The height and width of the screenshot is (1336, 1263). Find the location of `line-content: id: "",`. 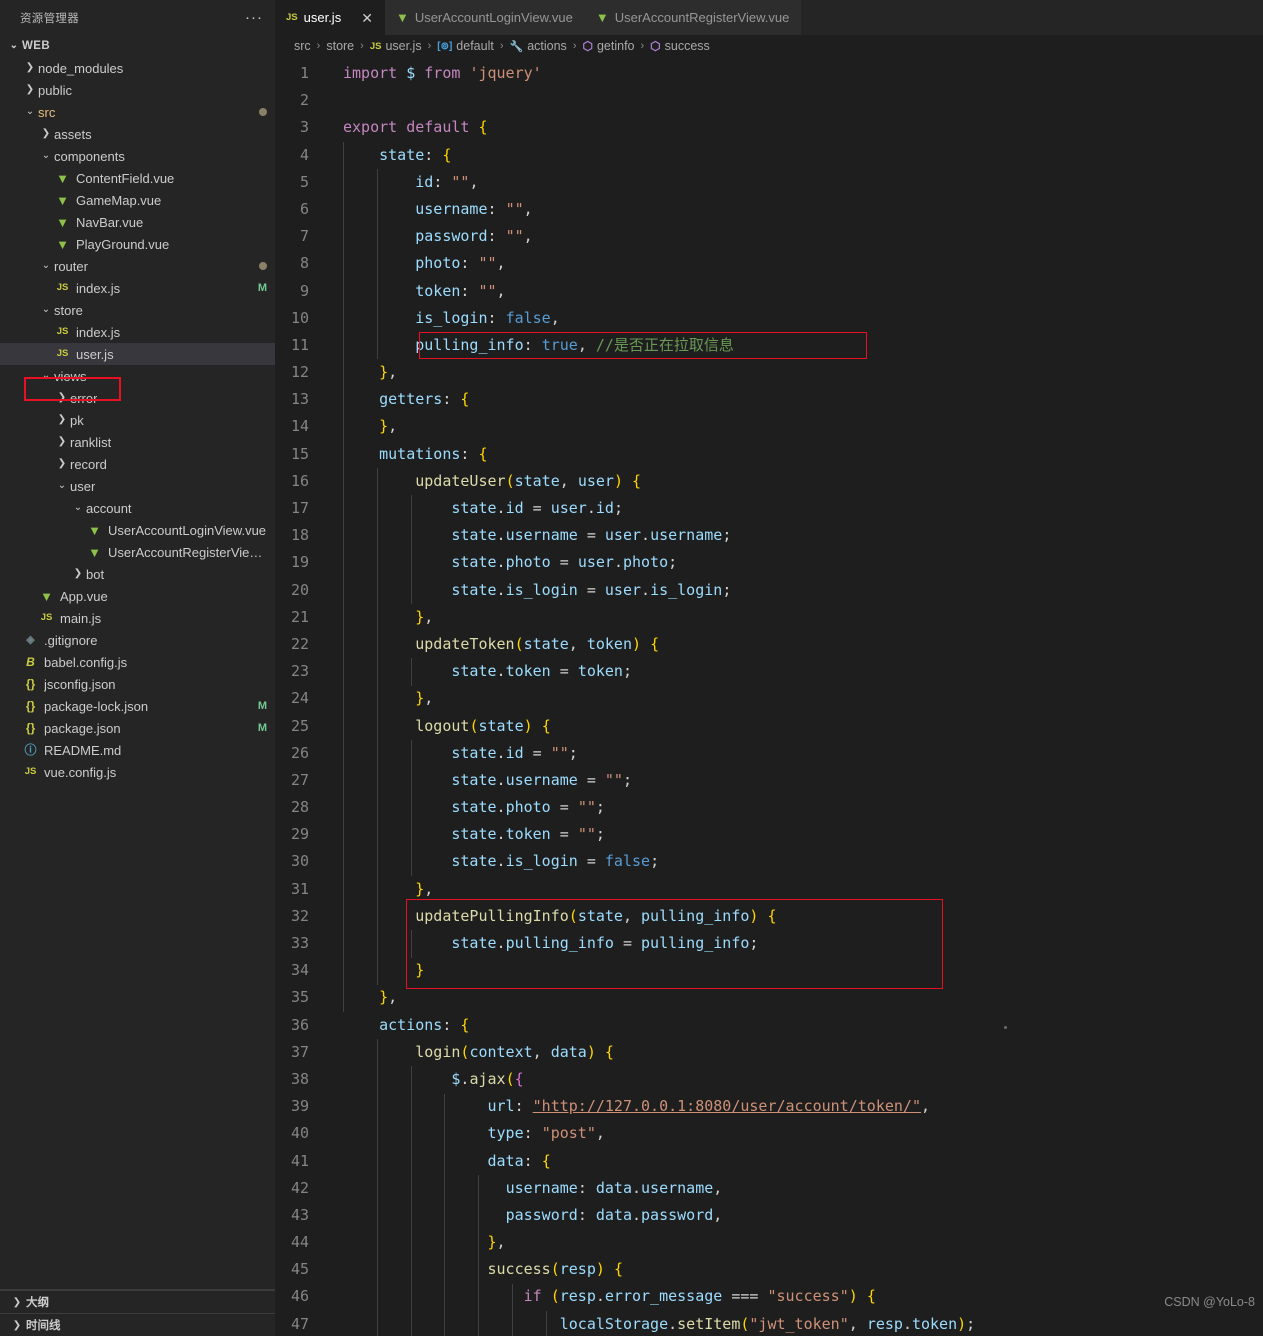

line-content: id: "", is located at coordinates (795, 182).